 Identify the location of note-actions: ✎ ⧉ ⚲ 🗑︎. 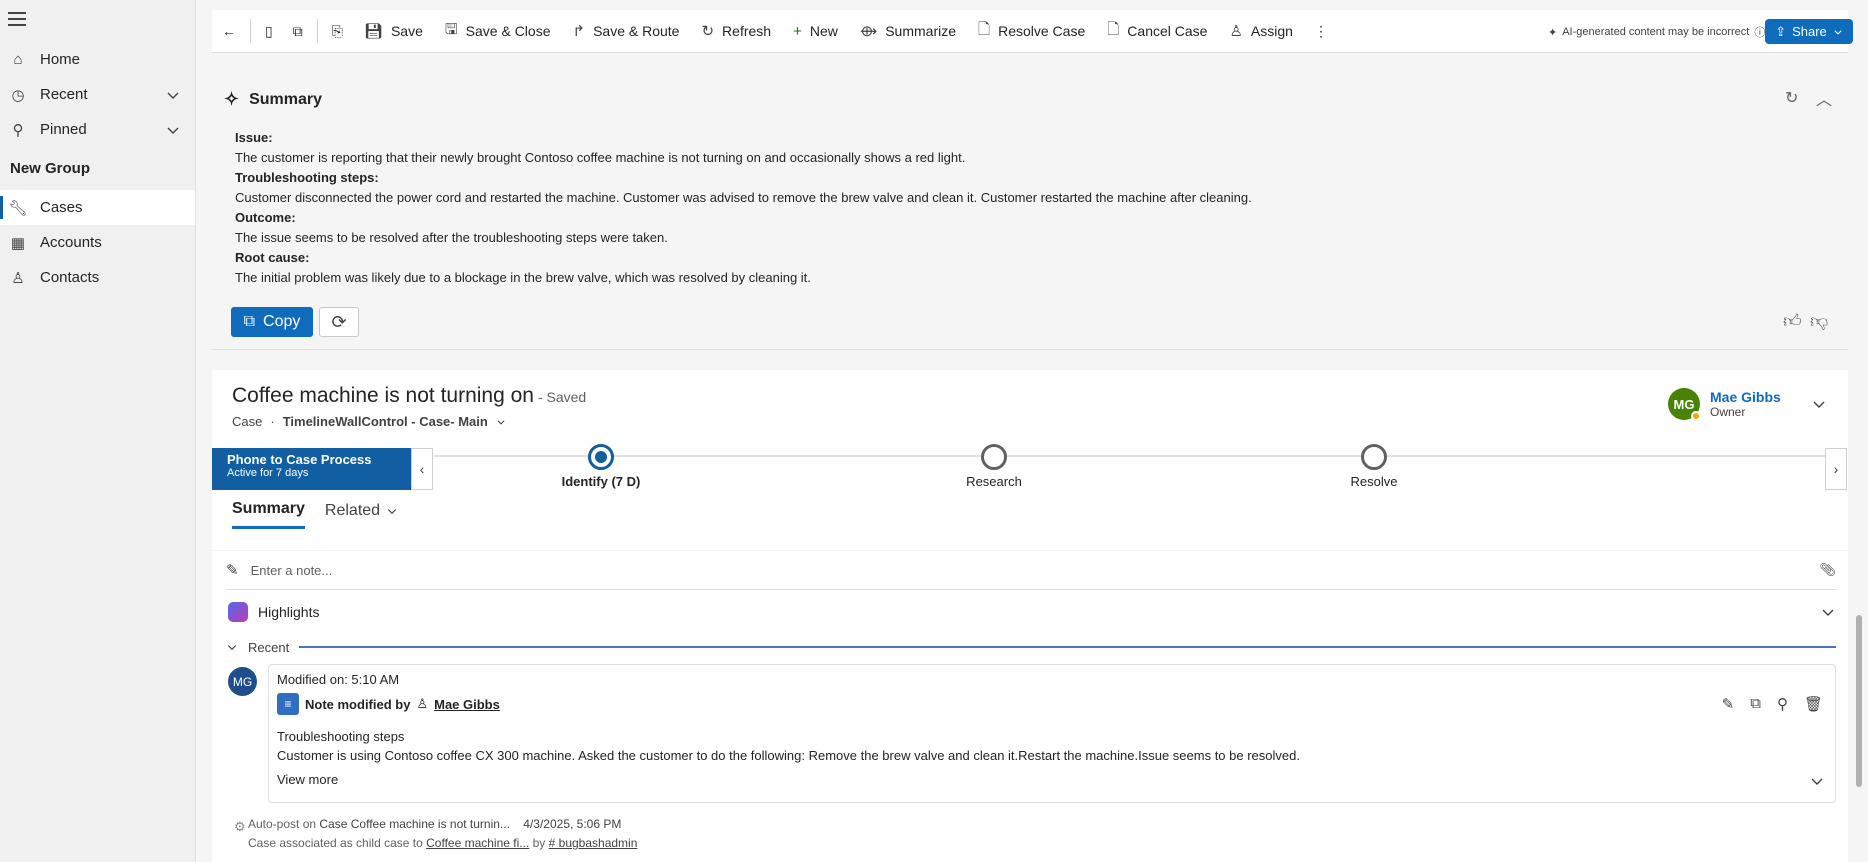
(1772, 704).